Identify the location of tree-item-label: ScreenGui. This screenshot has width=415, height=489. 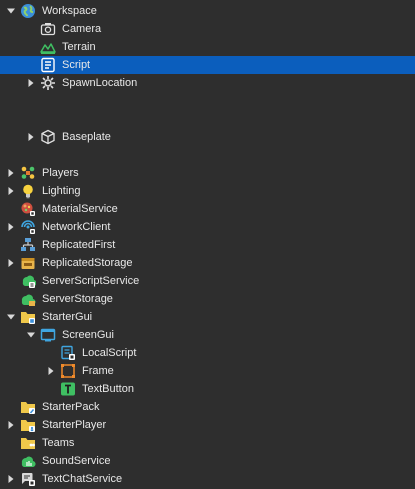
(88, 335).